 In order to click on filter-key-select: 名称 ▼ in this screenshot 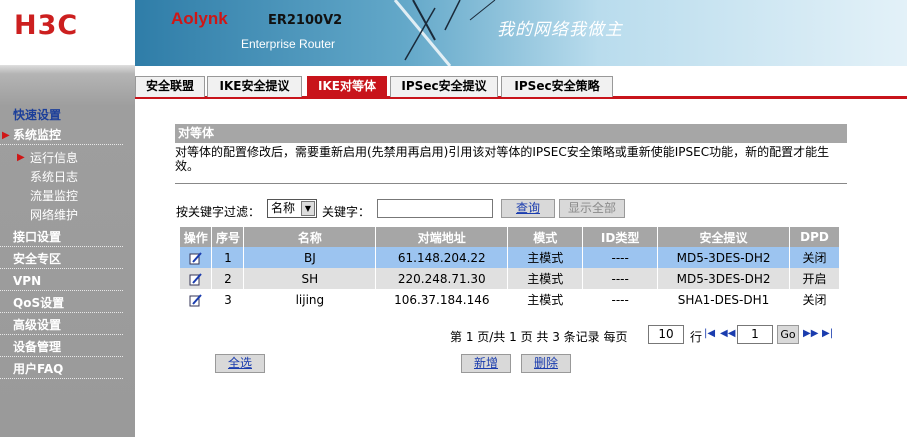, I will do `click(292, 208)`.